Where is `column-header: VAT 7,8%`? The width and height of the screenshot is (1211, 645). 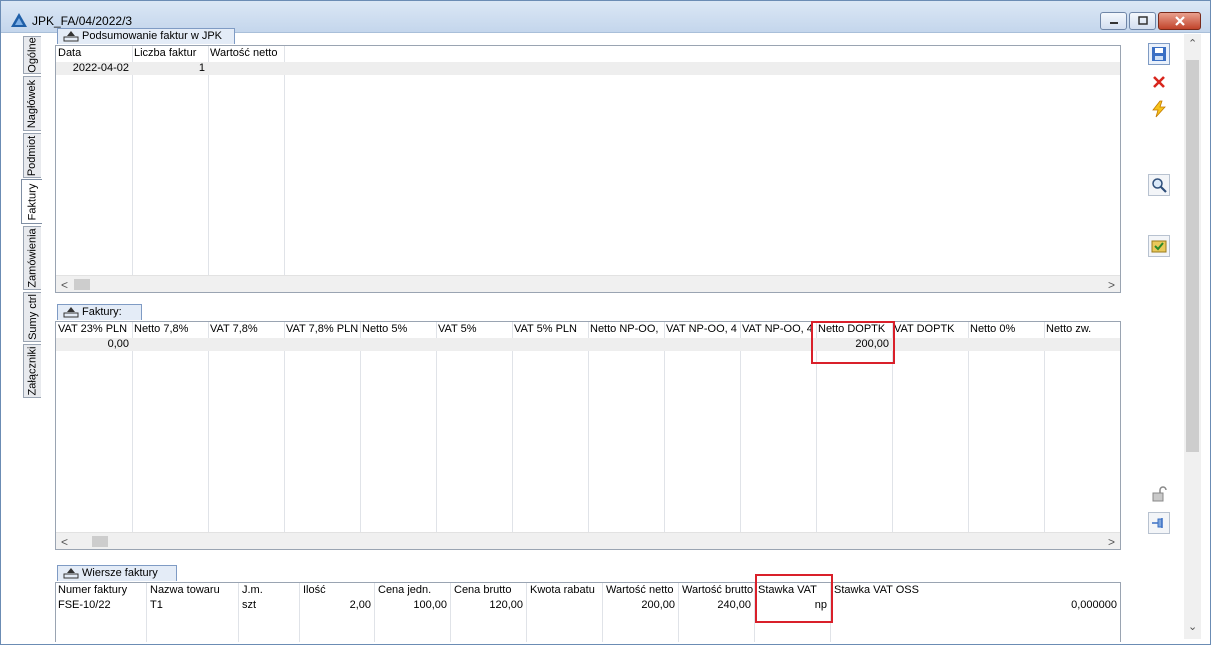
column-header: VAT 7,8% is located at coordinates (246, 329).